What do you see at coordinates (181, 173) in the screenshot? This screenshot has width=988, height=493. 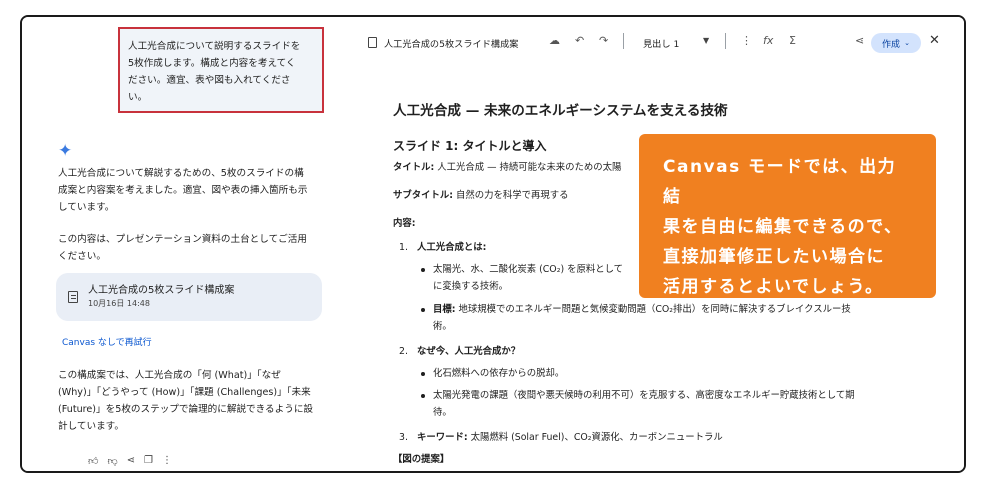 I see `response-line: 人工光合成について解説するための、5枚のスライドの構` at bounding box center [181, 173].